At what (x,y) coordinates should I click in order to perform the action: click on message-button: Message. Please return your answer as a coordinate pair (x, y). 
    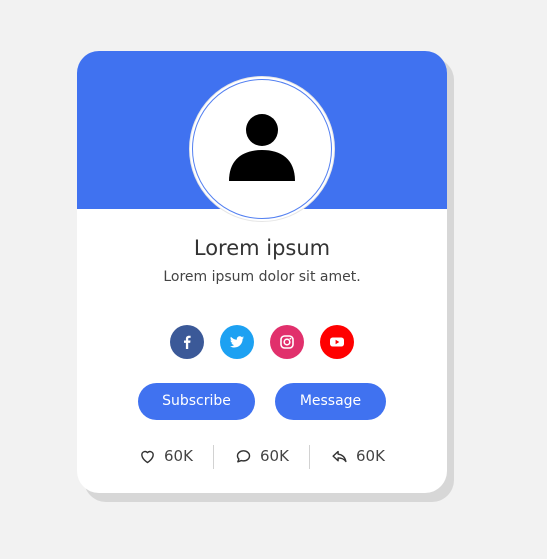
    Looking at the image, I should click on (330, 401).